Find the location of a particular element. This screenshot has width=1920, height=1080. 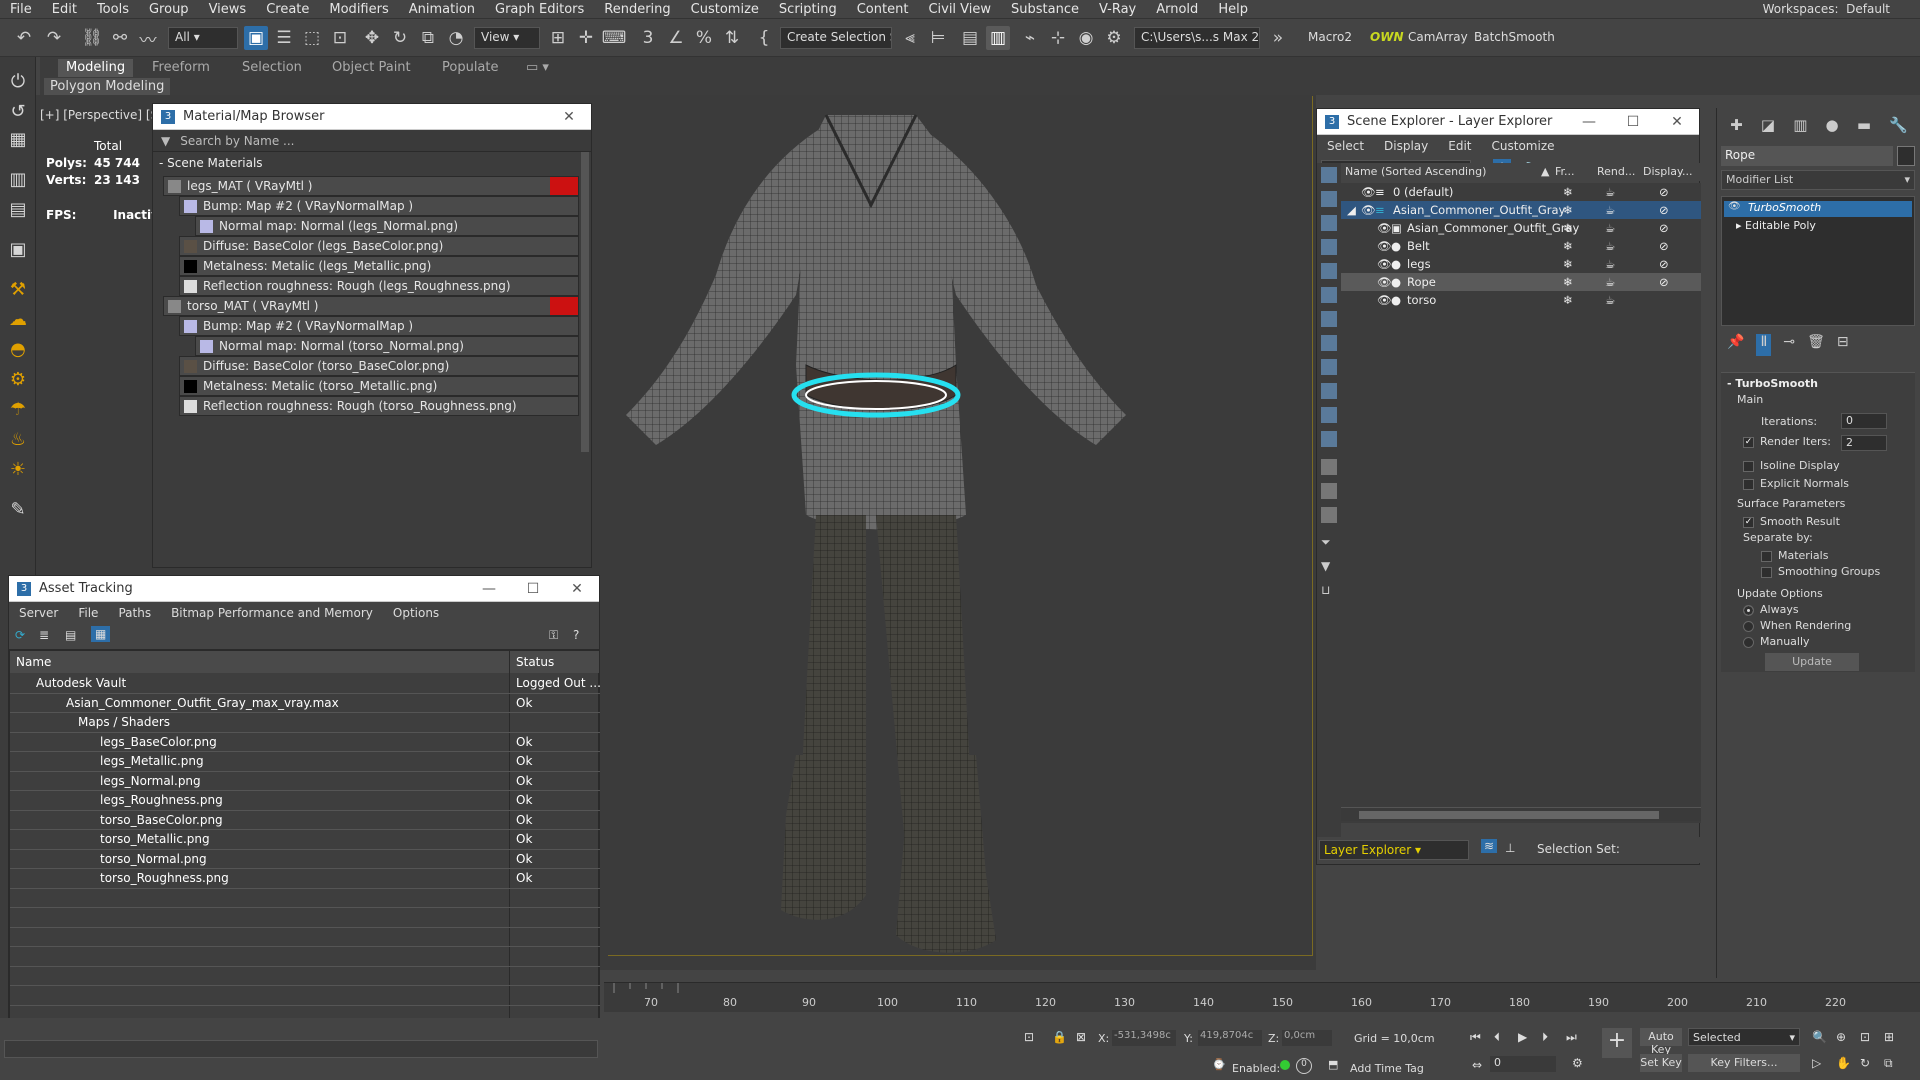

create-tab-icon: ✚ is located at coordinates (1736, 128).